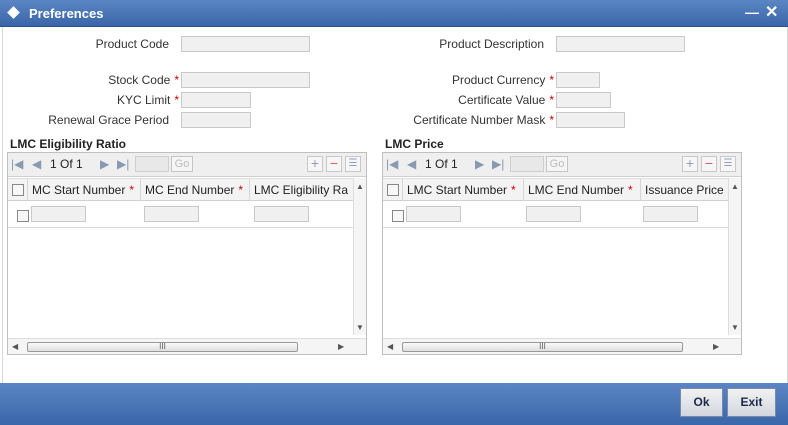  What do you see at coordinates (463, 190) in the screenshot?
I see `column-header: LMC Start Number *` at bounding box center [463, 190].